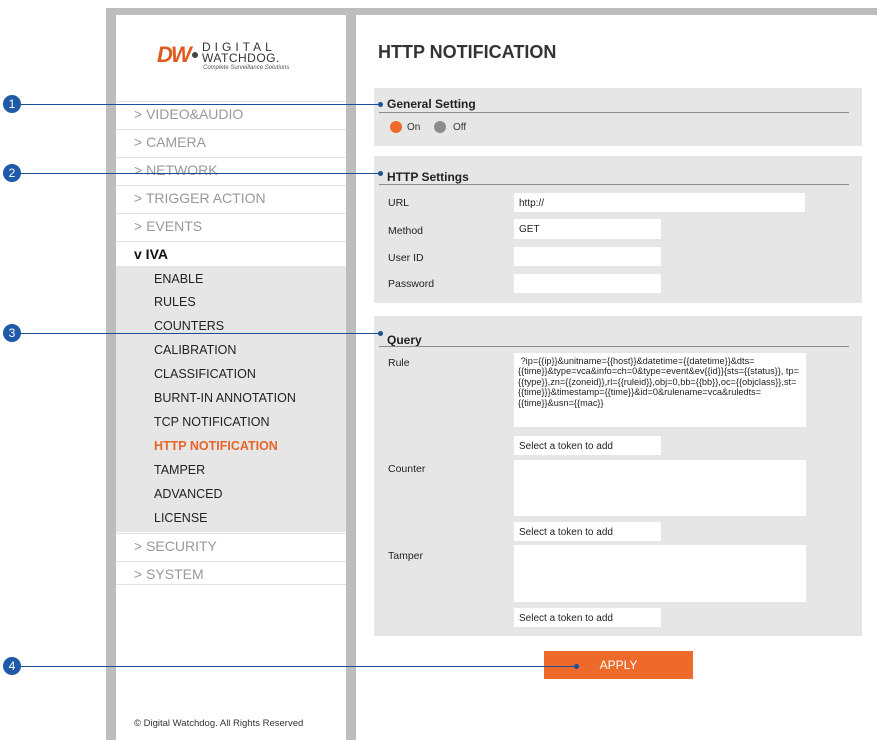 The height and width of the screenshot is (740, 877). Describe the element at coordinates (212, 422) in the screenshot. I see `submenu-tcp-notification: TCP NOTIFICATION` at that location.